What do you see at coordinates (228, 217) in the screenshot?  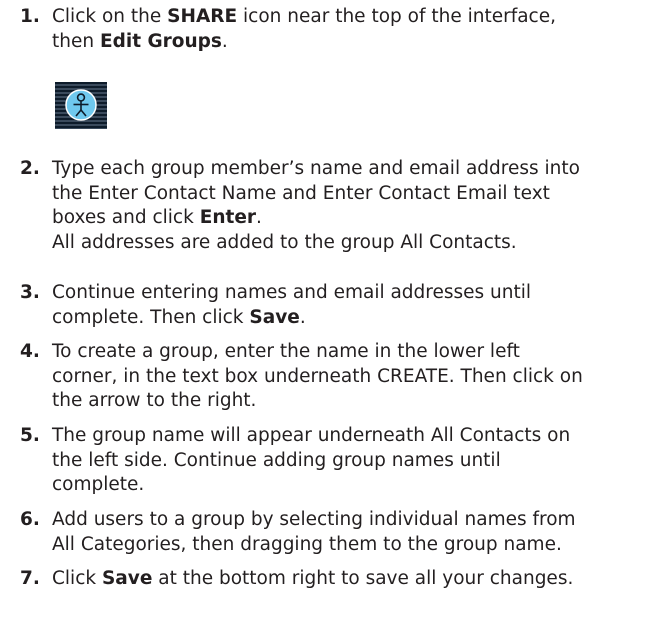 I see `step-bold-run: Enter` at bounding box center [228, 217].